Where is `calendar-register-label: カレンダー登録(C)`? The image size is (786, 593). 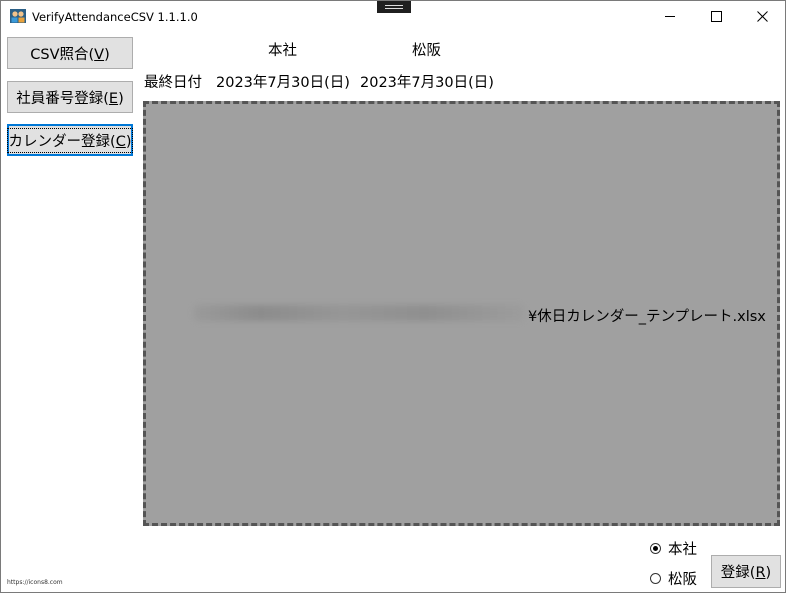 calendar-register-label: カレンダー登録(C) is located at coordinates (70, 140).